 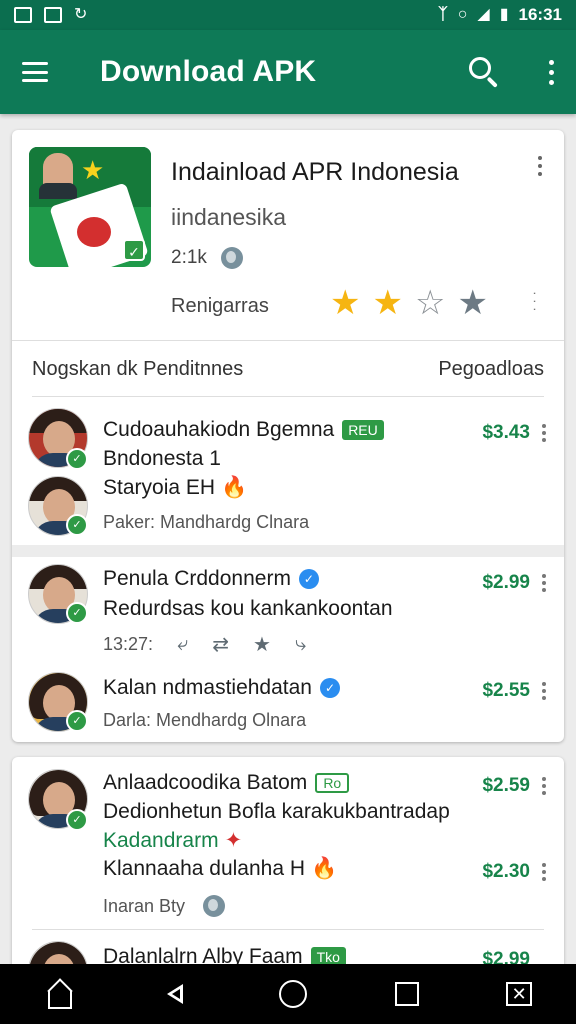 I want to click on star-icon: ★, so click(x=262, y=644).